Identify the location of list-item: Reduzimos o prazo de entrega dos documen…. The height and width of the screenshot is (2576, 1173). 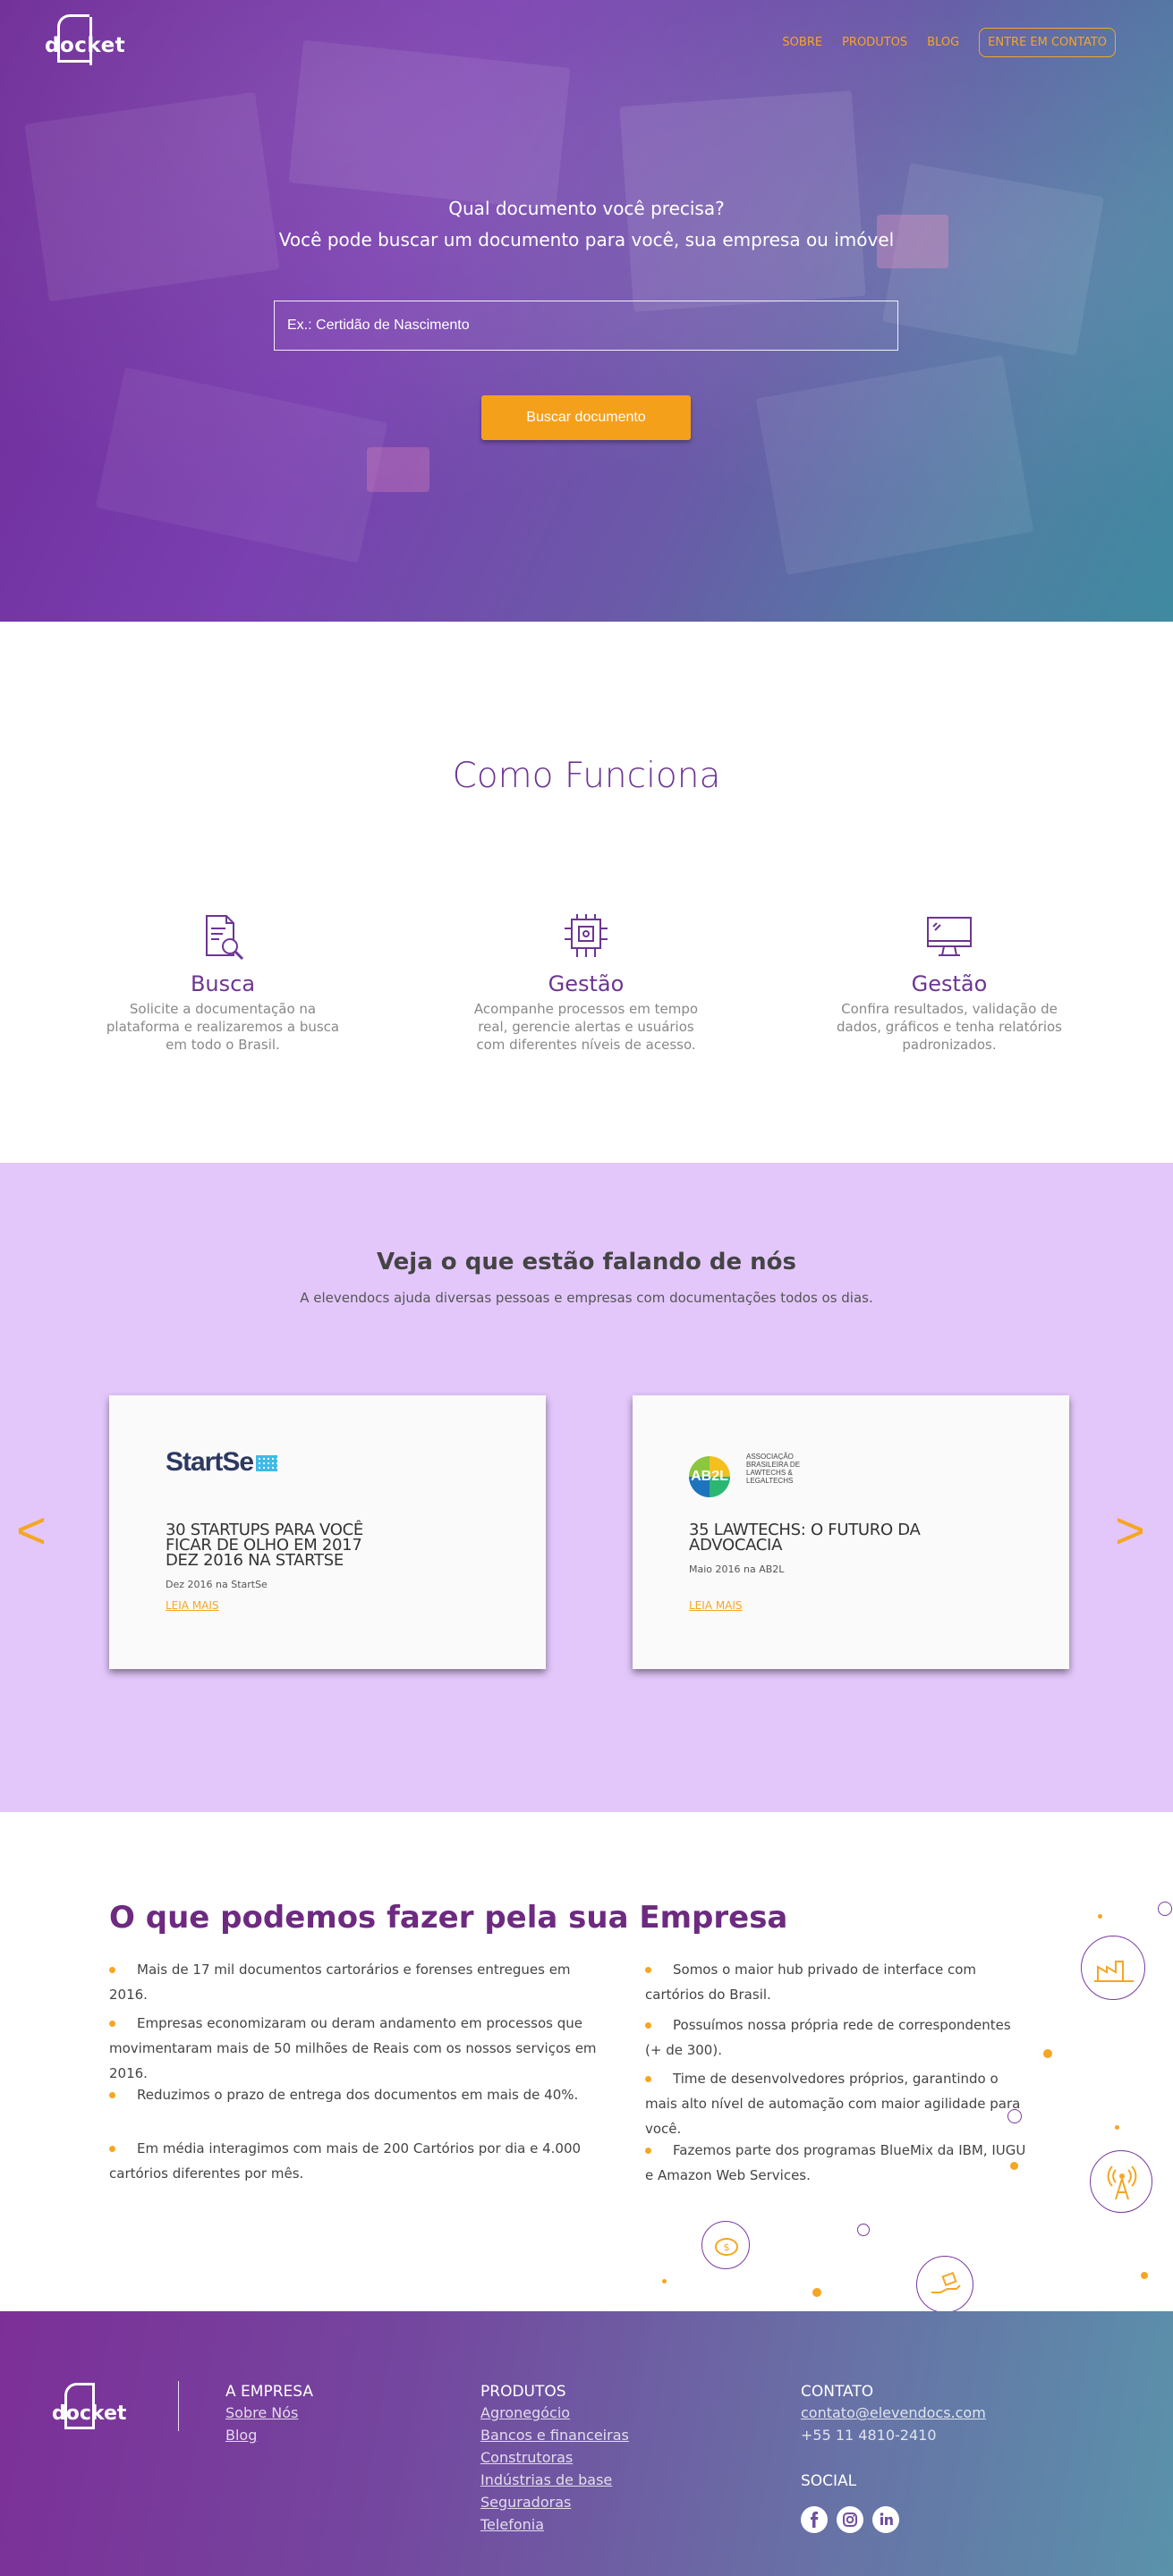
(350, 2094).